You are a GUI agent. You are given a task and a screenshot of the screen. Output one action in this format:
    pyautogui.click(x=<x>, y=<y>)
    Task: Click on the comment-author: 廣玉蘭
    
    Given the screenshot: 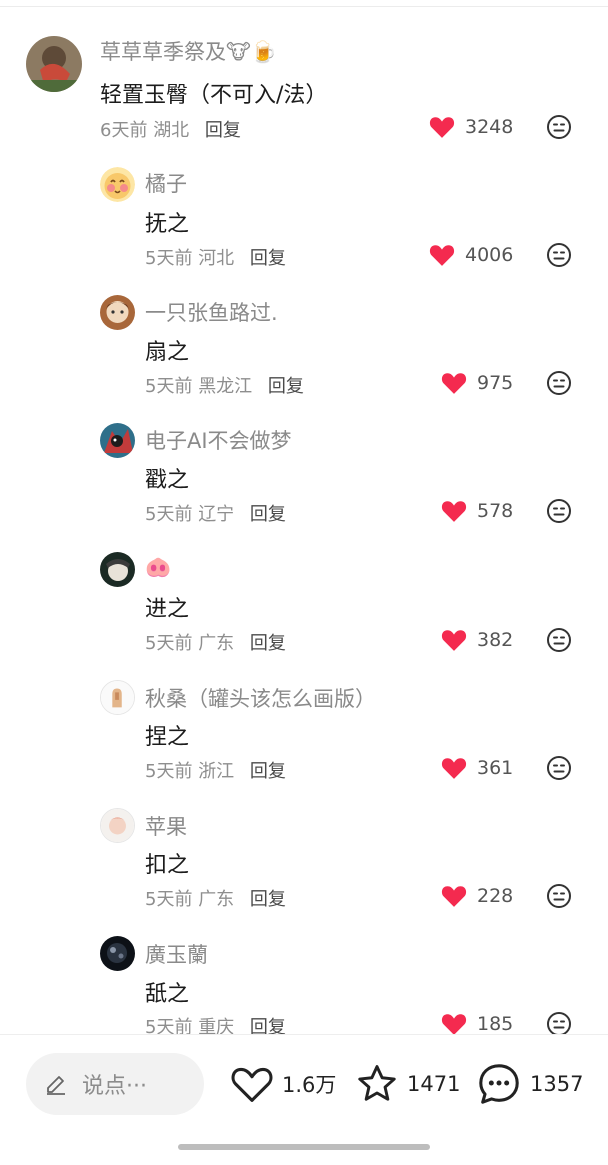 What is the action you would take?
    pyautogui.click(x=176, y=954)
    